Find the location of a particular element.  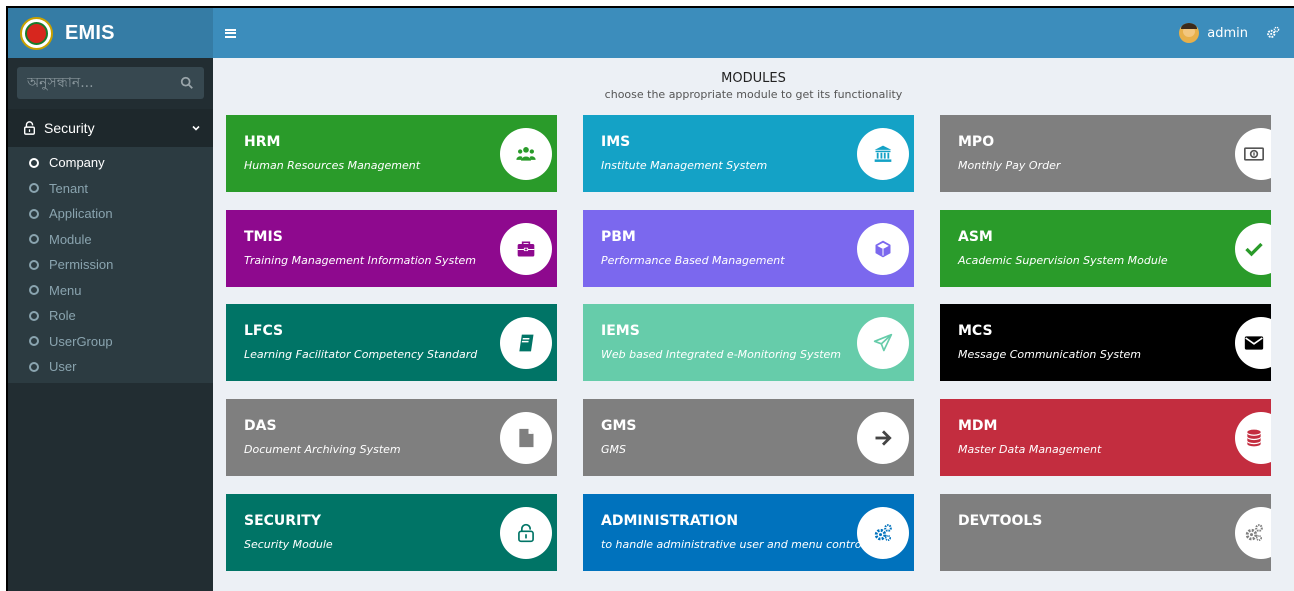

module-code: MPO is located at coordinates (976, 142).